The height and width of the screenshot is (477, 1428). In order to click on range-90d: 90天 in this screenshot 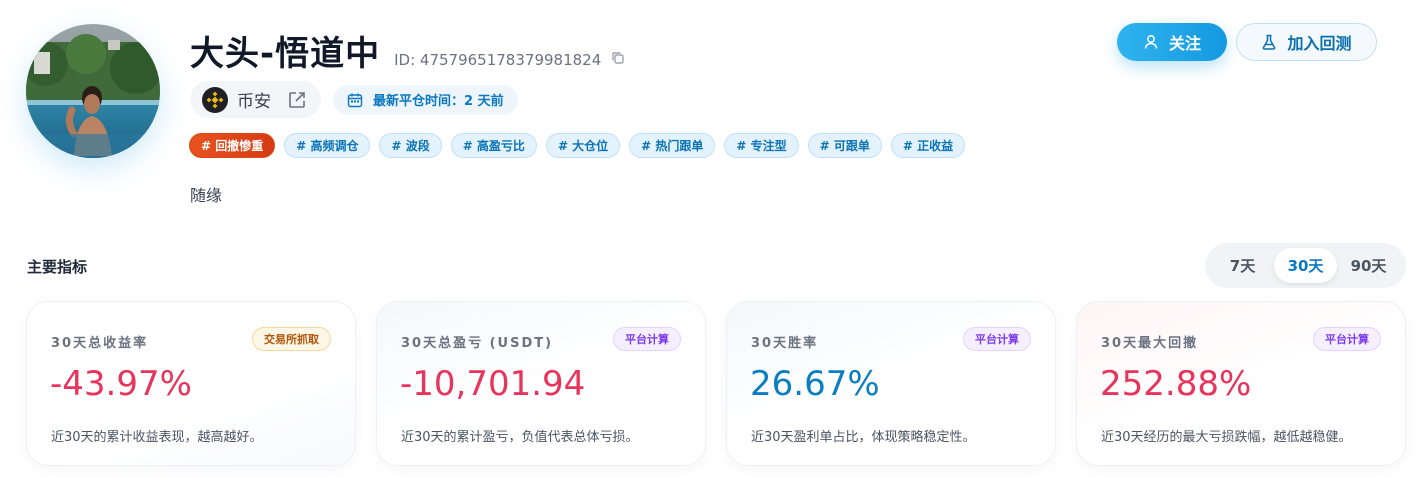, I will do `click(1368, 265)`.